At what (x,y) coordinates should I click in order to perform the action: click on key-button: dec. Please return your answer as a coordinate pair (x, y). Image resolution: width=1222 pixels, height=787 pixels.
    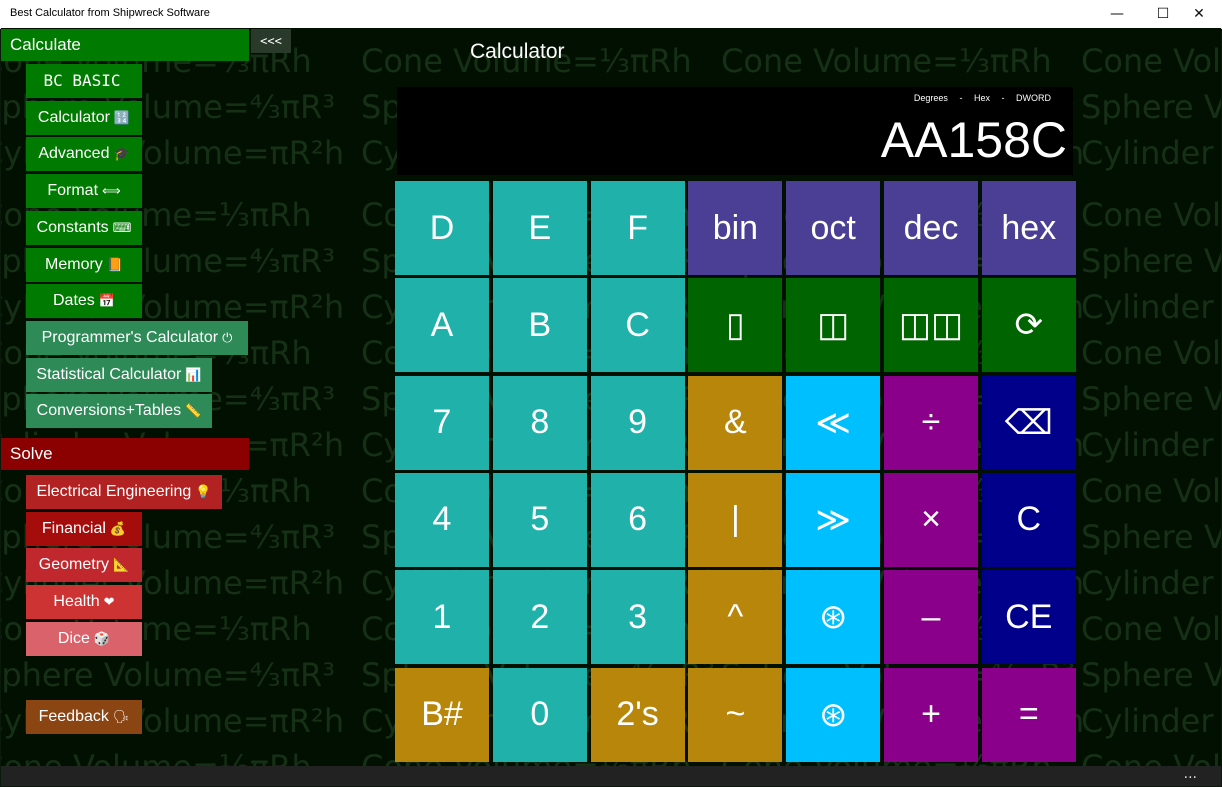
    Looking at the image, I should click on (931, 228).